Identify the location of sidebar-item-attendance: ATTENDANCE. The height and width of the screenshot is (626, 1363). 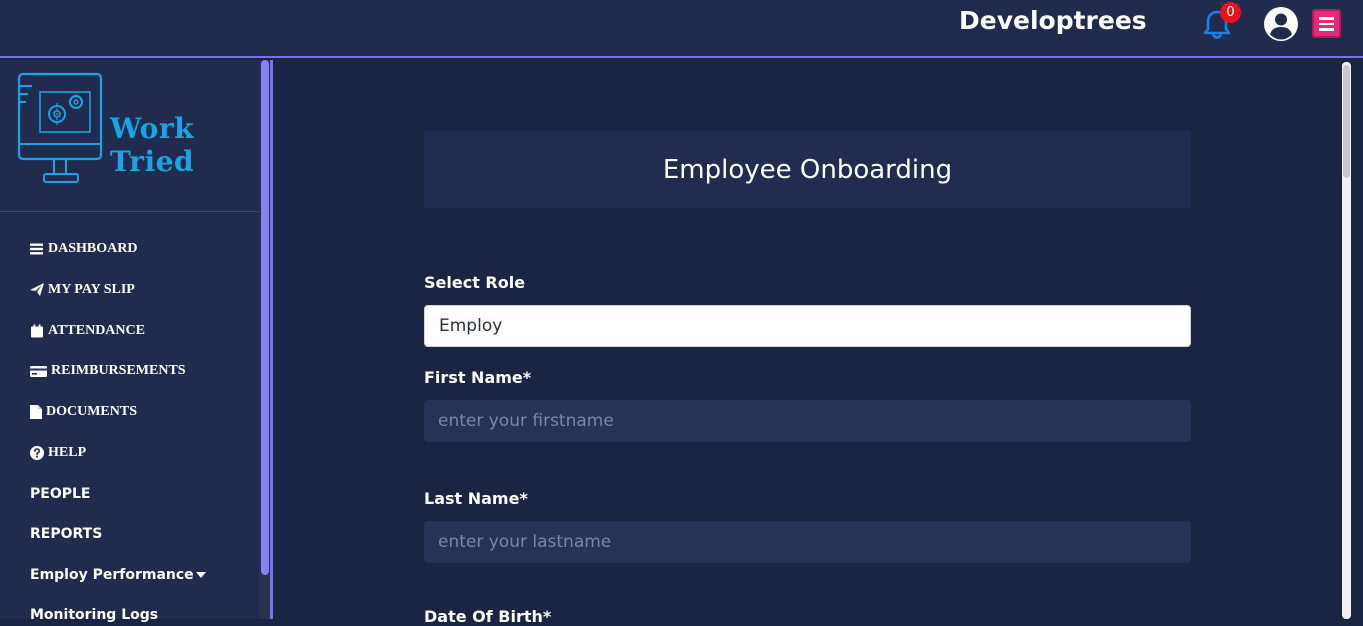
(87, 331).